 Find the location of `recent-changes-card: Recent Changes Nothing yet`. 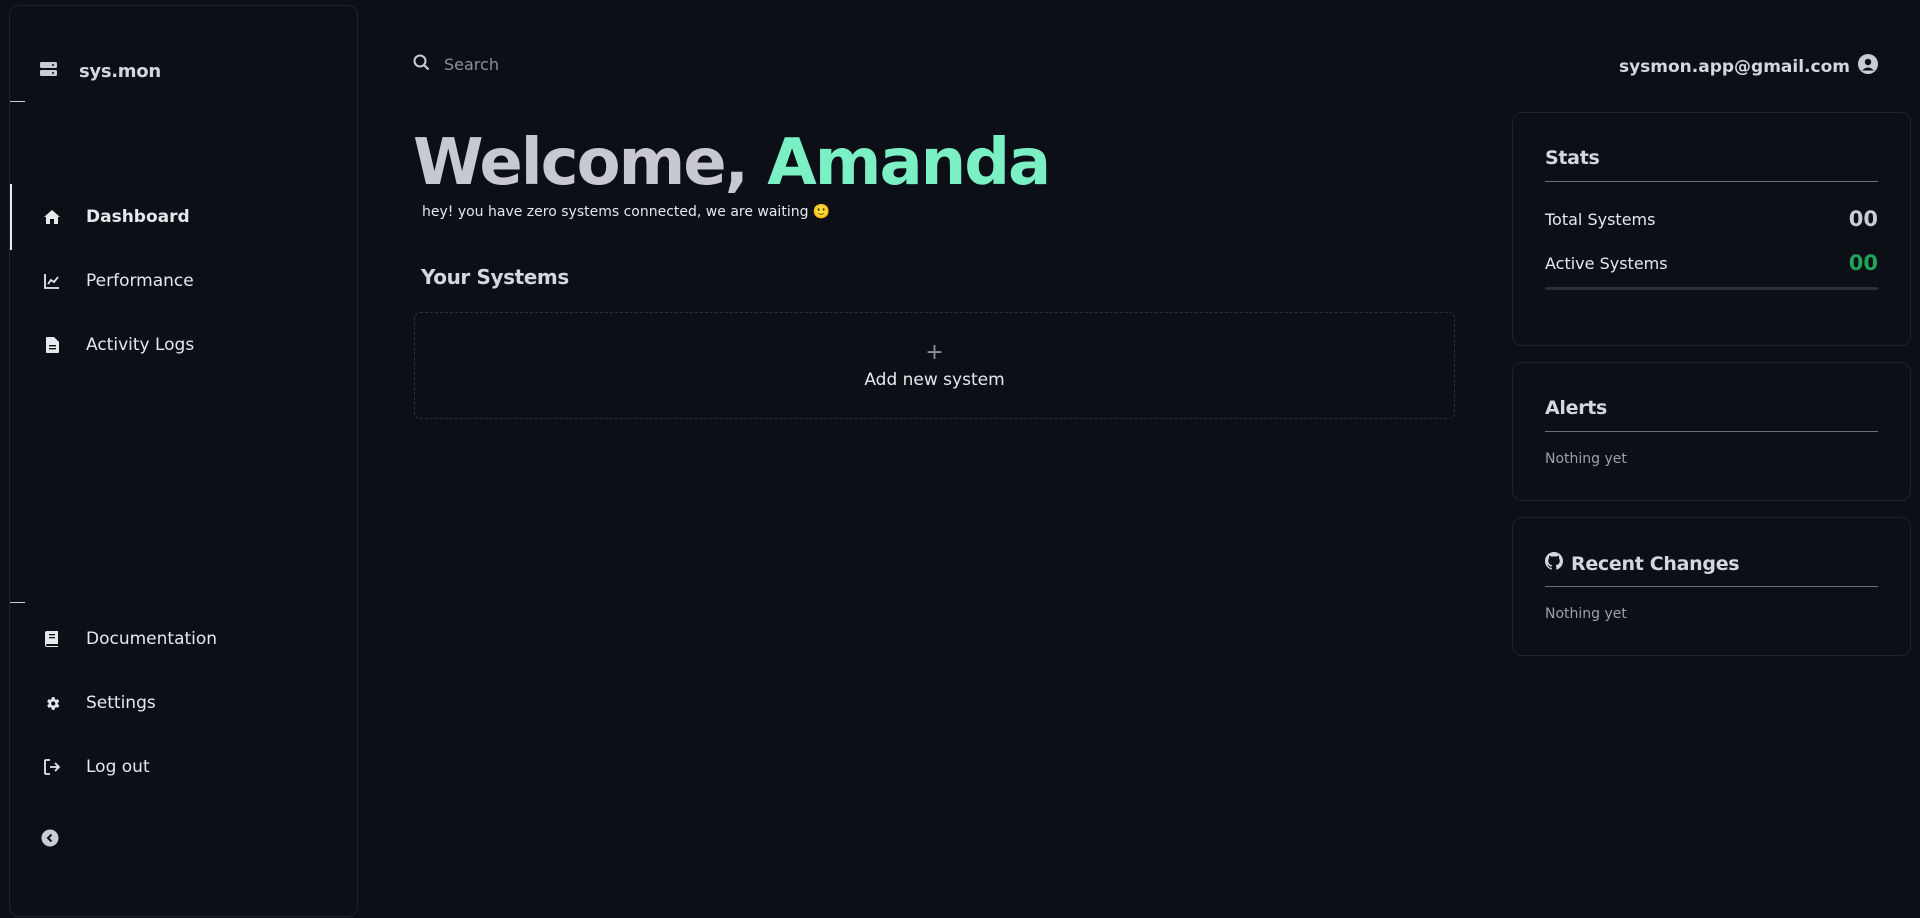

recent-changes-card: Recent Changes Nothing yet is located at coordinates (1711, 586).